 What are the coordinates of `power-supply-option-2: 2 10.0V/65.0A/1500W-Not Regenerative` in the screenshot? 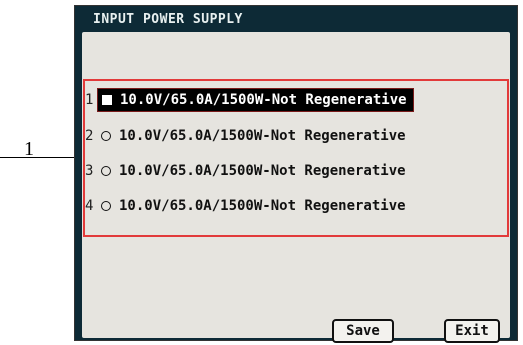 It's located at (295, 136).